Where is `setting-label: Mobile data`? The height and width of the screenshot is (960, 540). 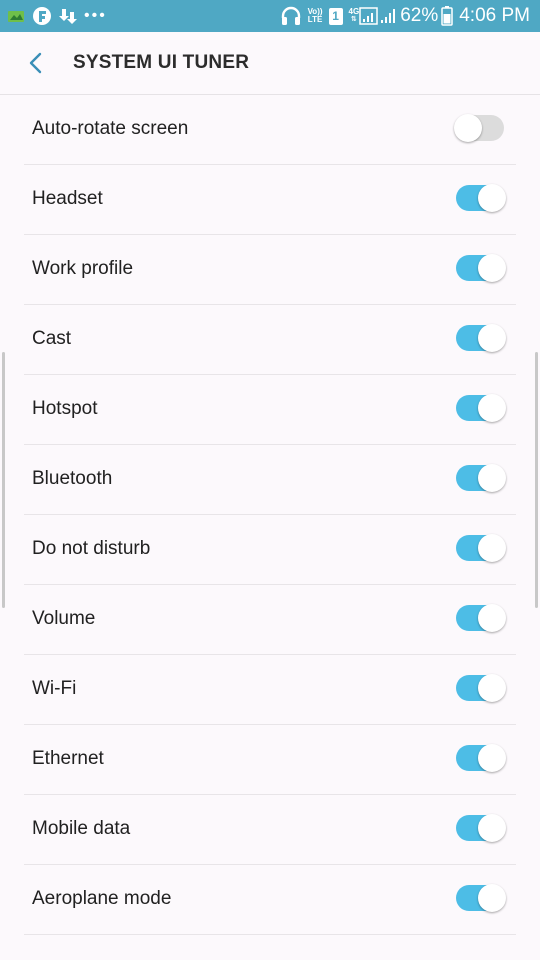 setting-label: Mobile data is located at coordinates (81, 828).